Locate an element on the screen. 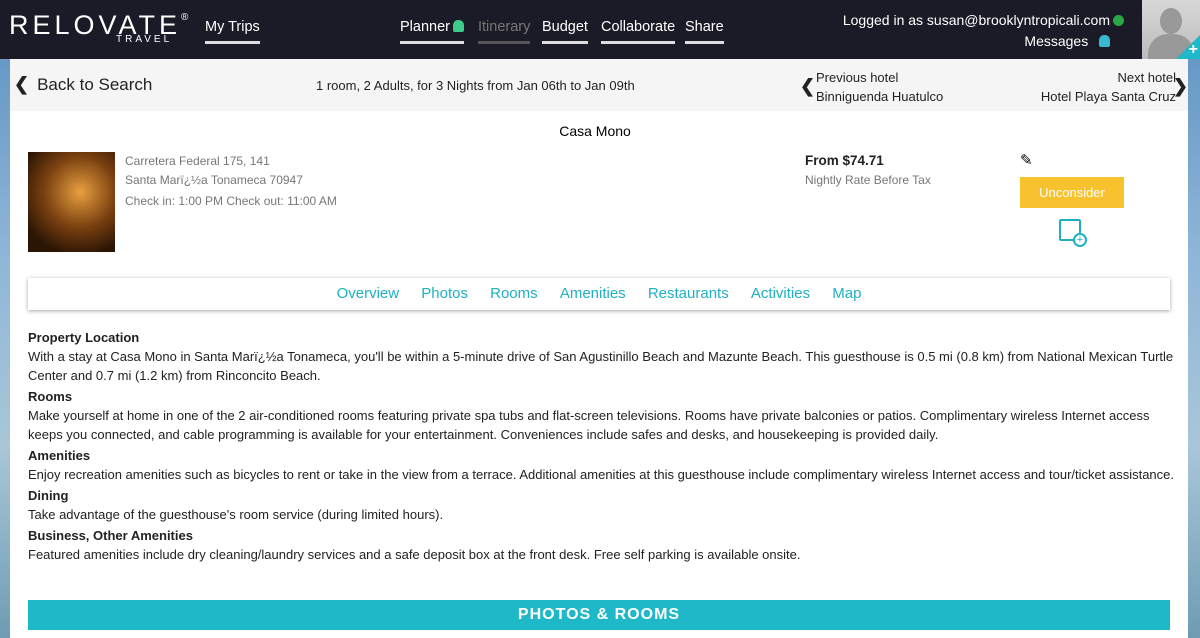  logged-in-text: Logged in as susan@brooklyntropicali.com is located at coordinates (976, 20).